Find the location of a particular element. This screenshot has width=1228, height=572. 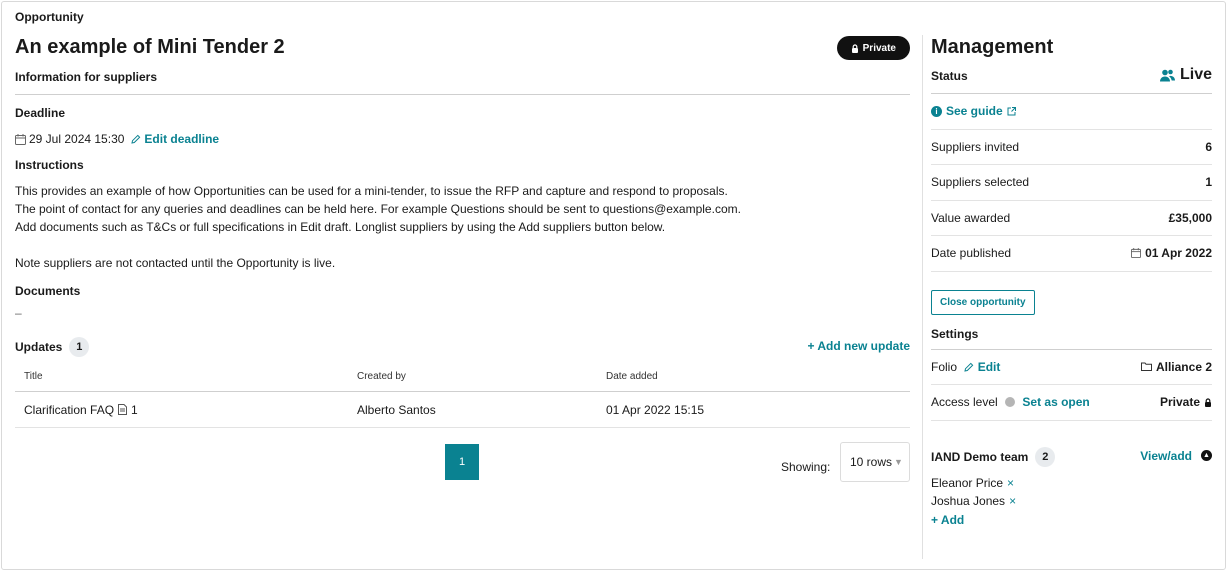

see-guide-label: See guide is located at coordinates (974, 111).